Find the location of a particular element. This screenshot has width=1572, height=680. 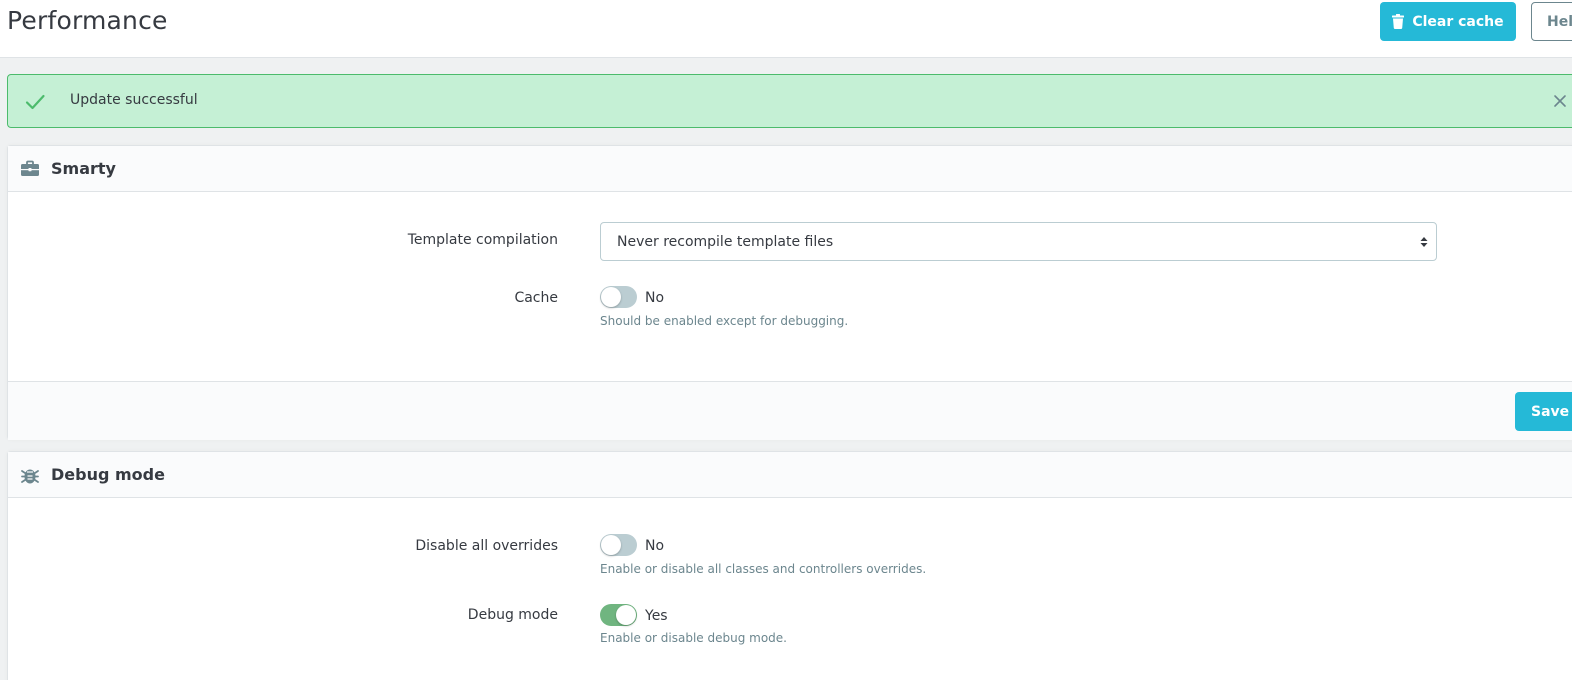

smarty-panel-heading: Smarty is located at coordinates (790, 169).